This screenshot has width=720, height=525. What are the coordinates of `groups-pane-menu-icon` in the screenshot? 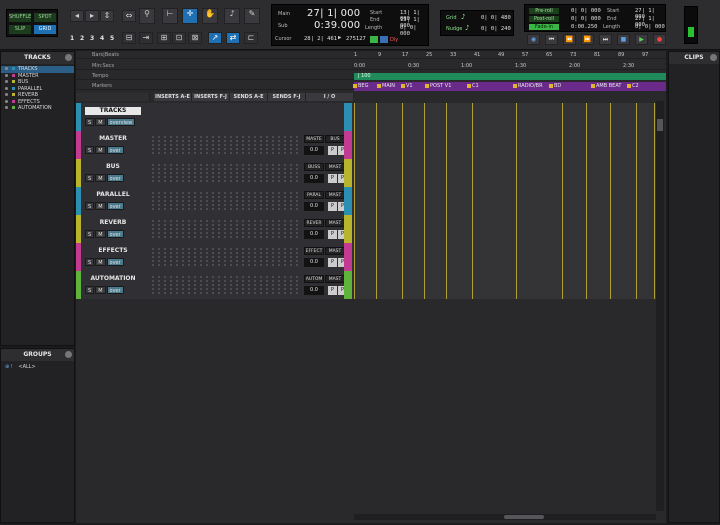 It's located at (68, 354).